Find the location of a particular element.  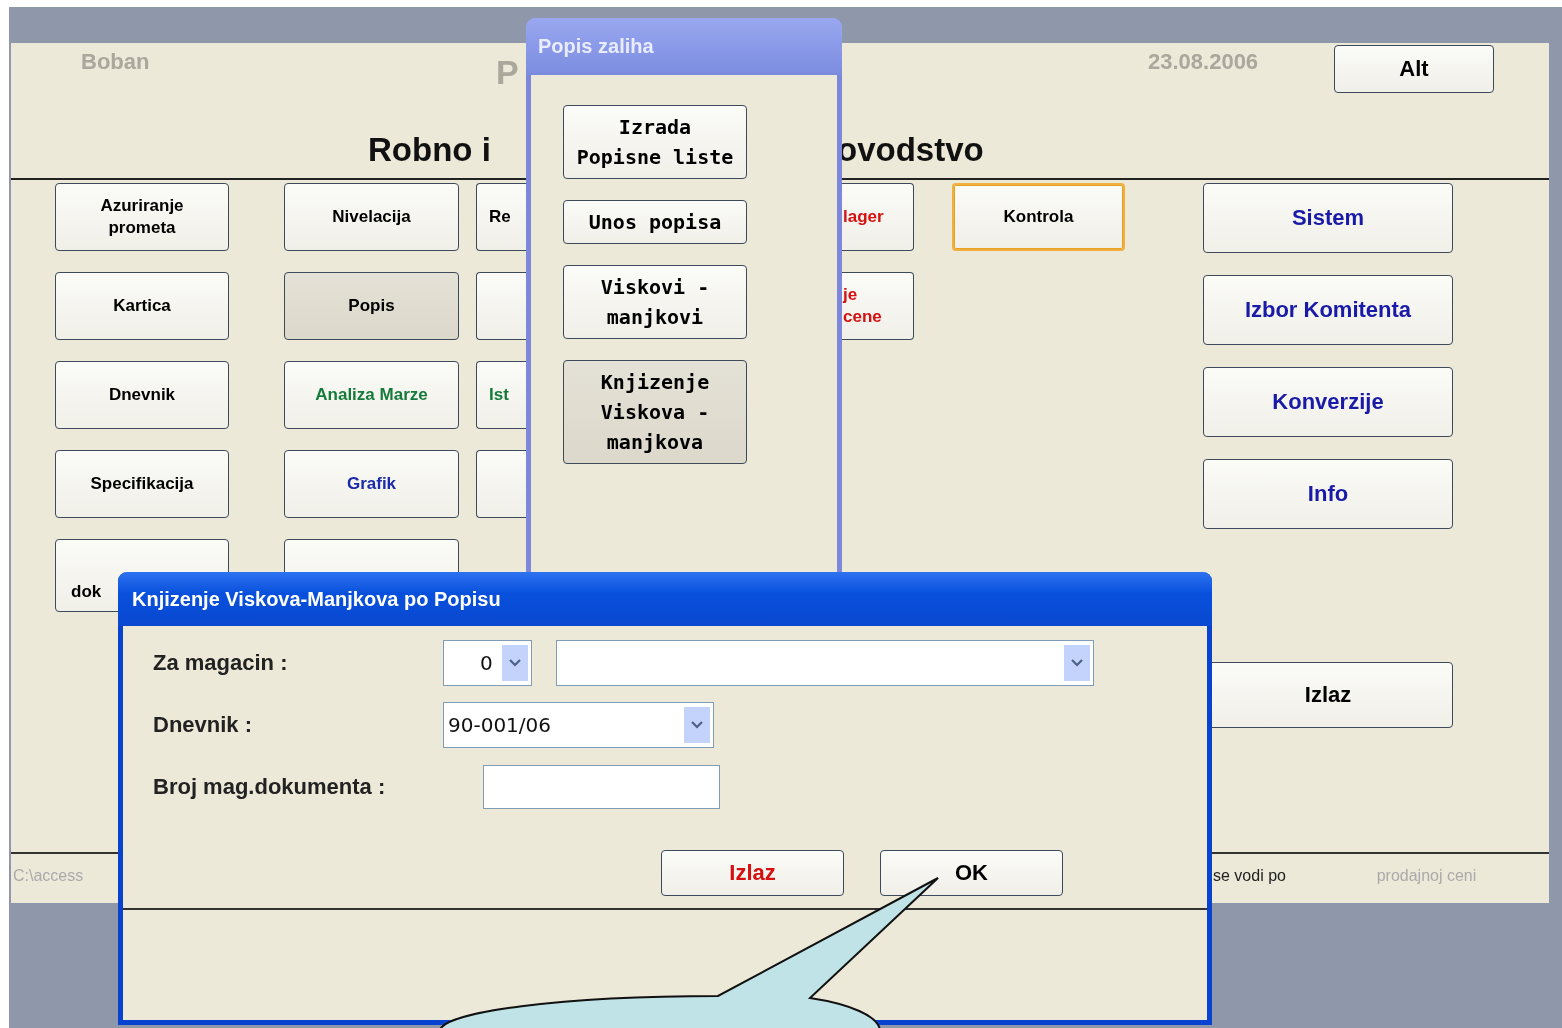

file-path: C:\access is located at coordinates (48, 876).